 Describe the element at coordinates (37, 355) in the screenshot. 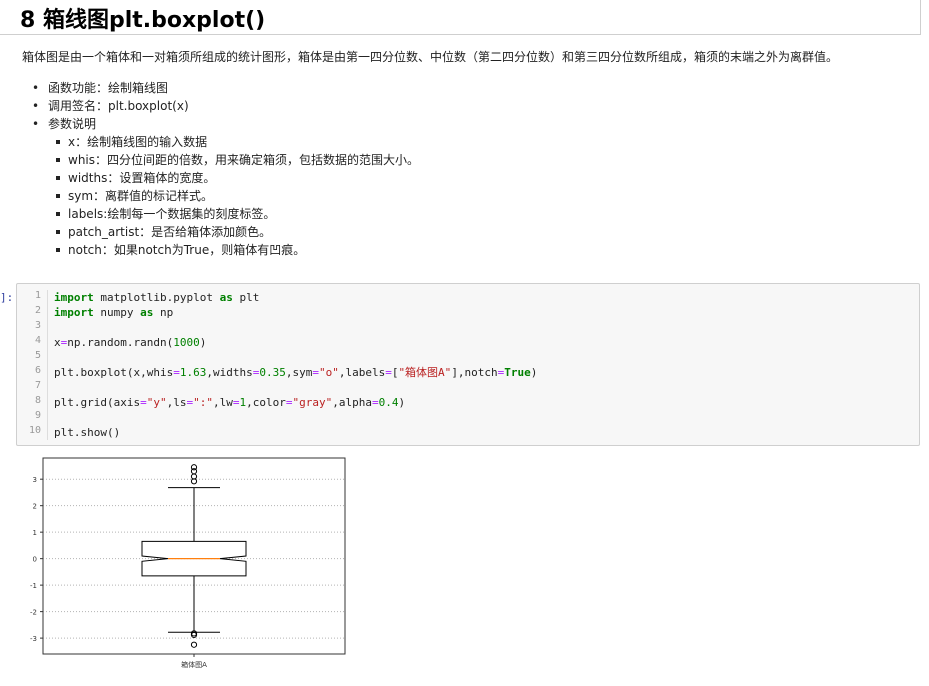

I see `line-number: 5` at that location.